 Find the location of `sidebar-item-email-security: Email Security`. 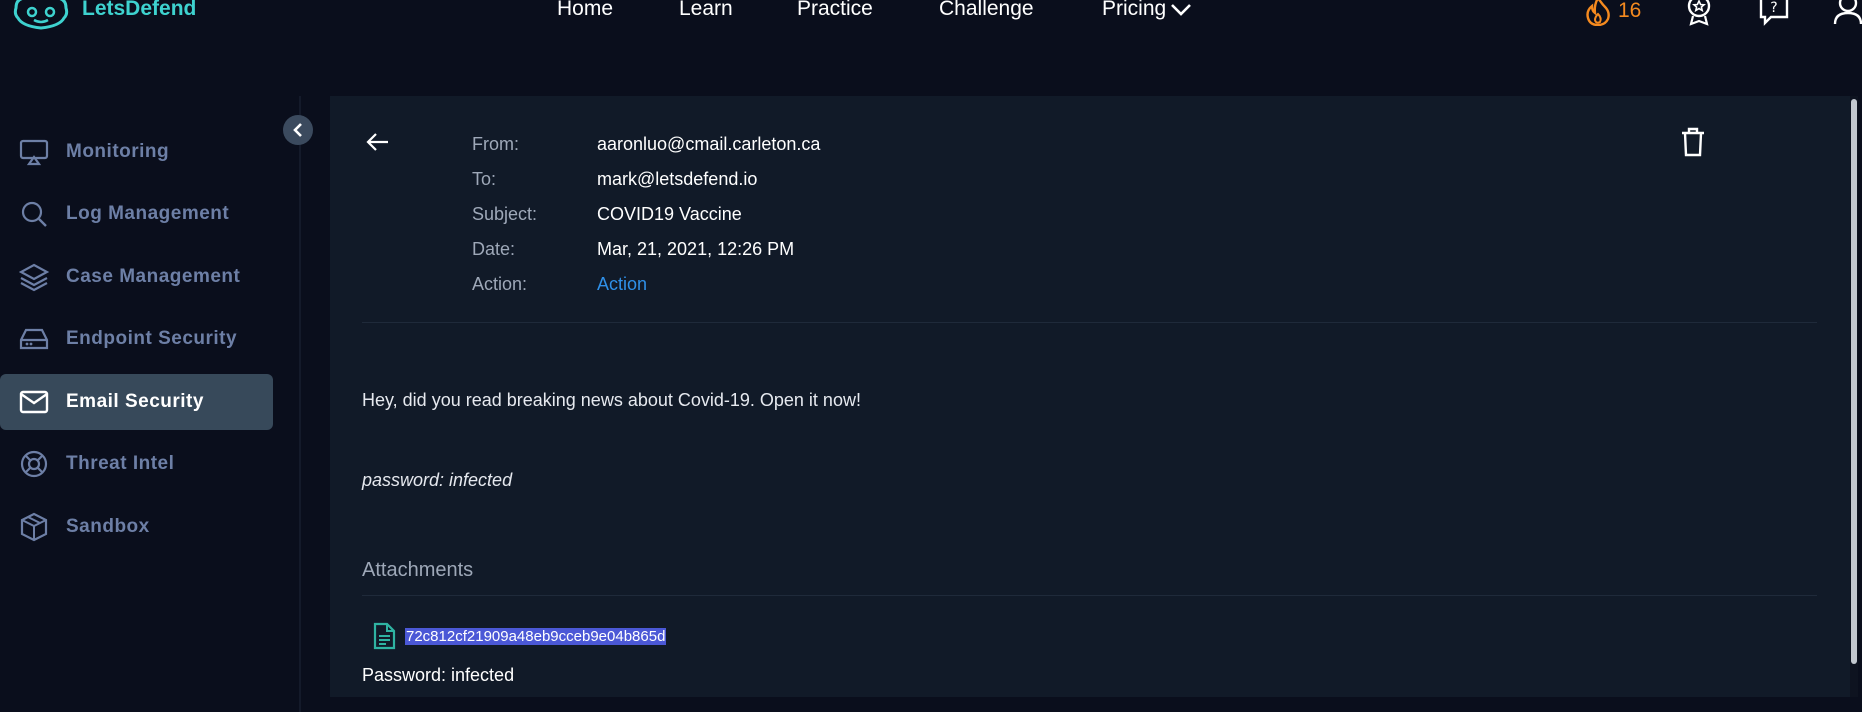

sidebar-item-email-security: Email Security is located at coordinates (136, 402).